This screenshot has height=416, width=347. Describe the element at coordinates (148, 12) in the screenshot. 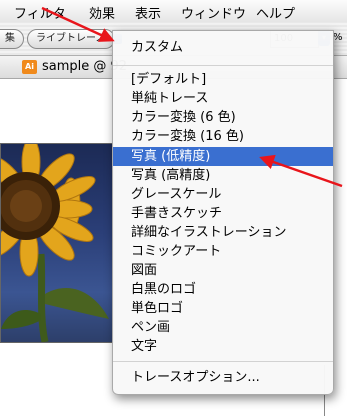

I see `menu-view: 表示` at that location.